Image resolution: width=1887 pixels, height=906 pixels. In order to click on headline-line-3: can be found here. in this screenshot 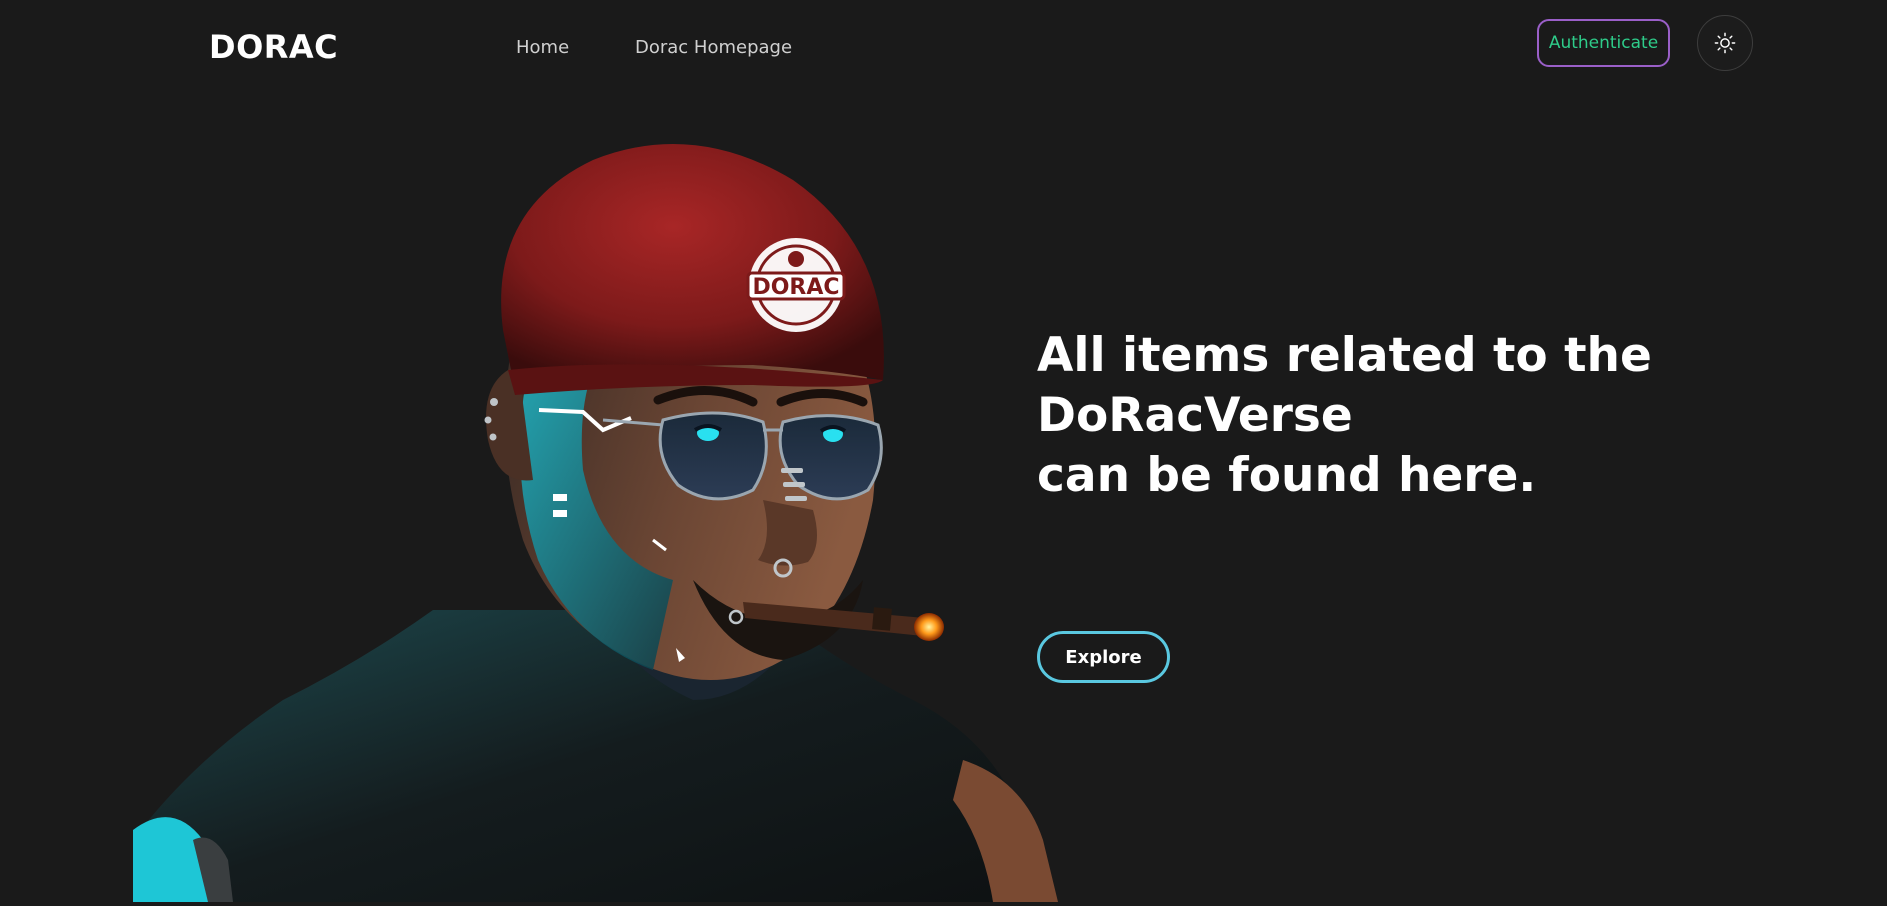, I will do `click(1287, 475)`.